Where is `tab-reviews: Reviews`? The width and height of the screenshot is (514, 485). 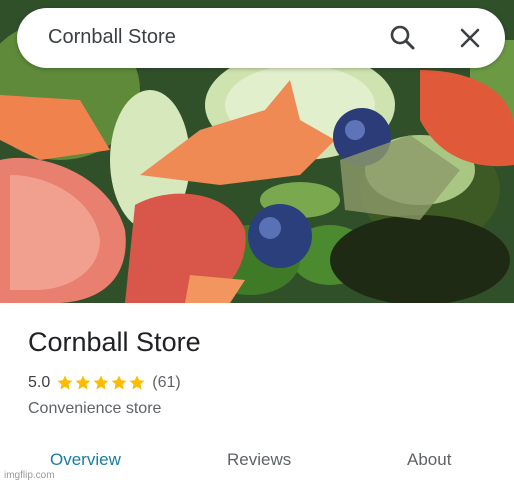 tab-reviews: Reviews is located at coordinates (259, 460).